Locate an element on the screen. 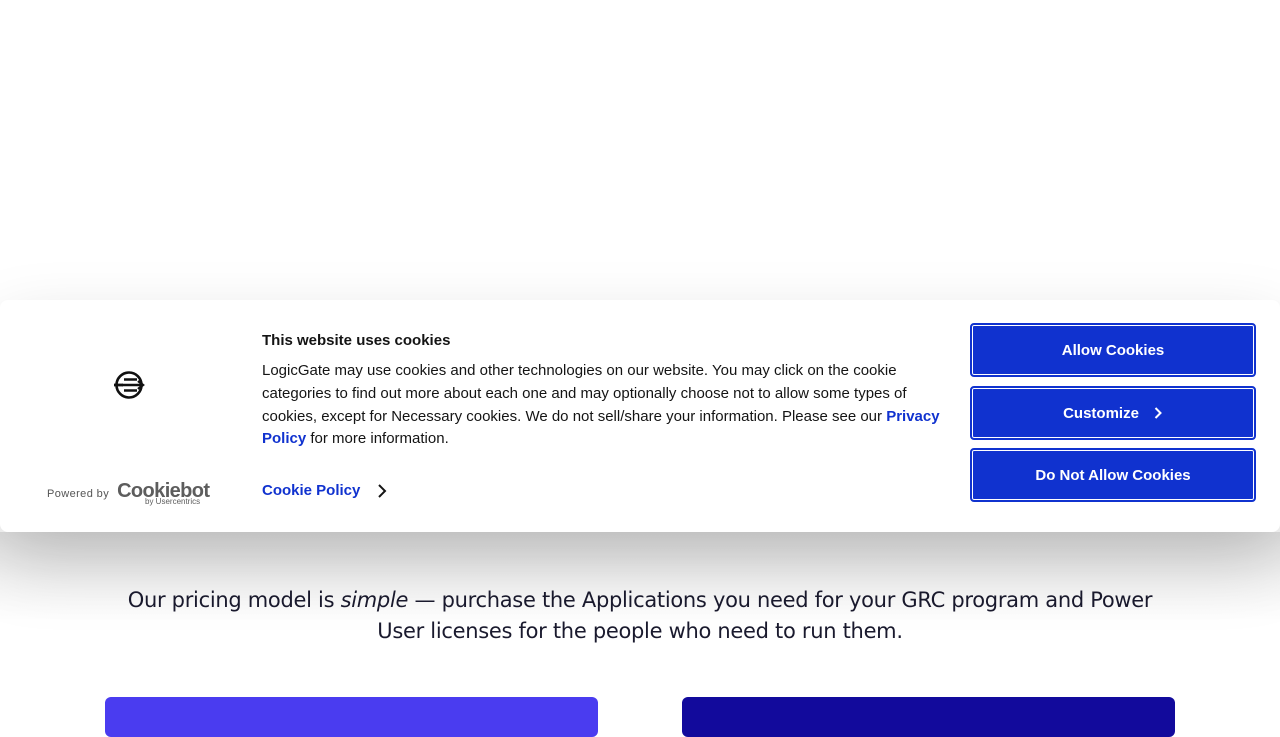 This screenshot has width=1280, height=737. powered-by-cookiebot: Powered by Cookiebot by Usercentrics is located at coordinates (132, 494).